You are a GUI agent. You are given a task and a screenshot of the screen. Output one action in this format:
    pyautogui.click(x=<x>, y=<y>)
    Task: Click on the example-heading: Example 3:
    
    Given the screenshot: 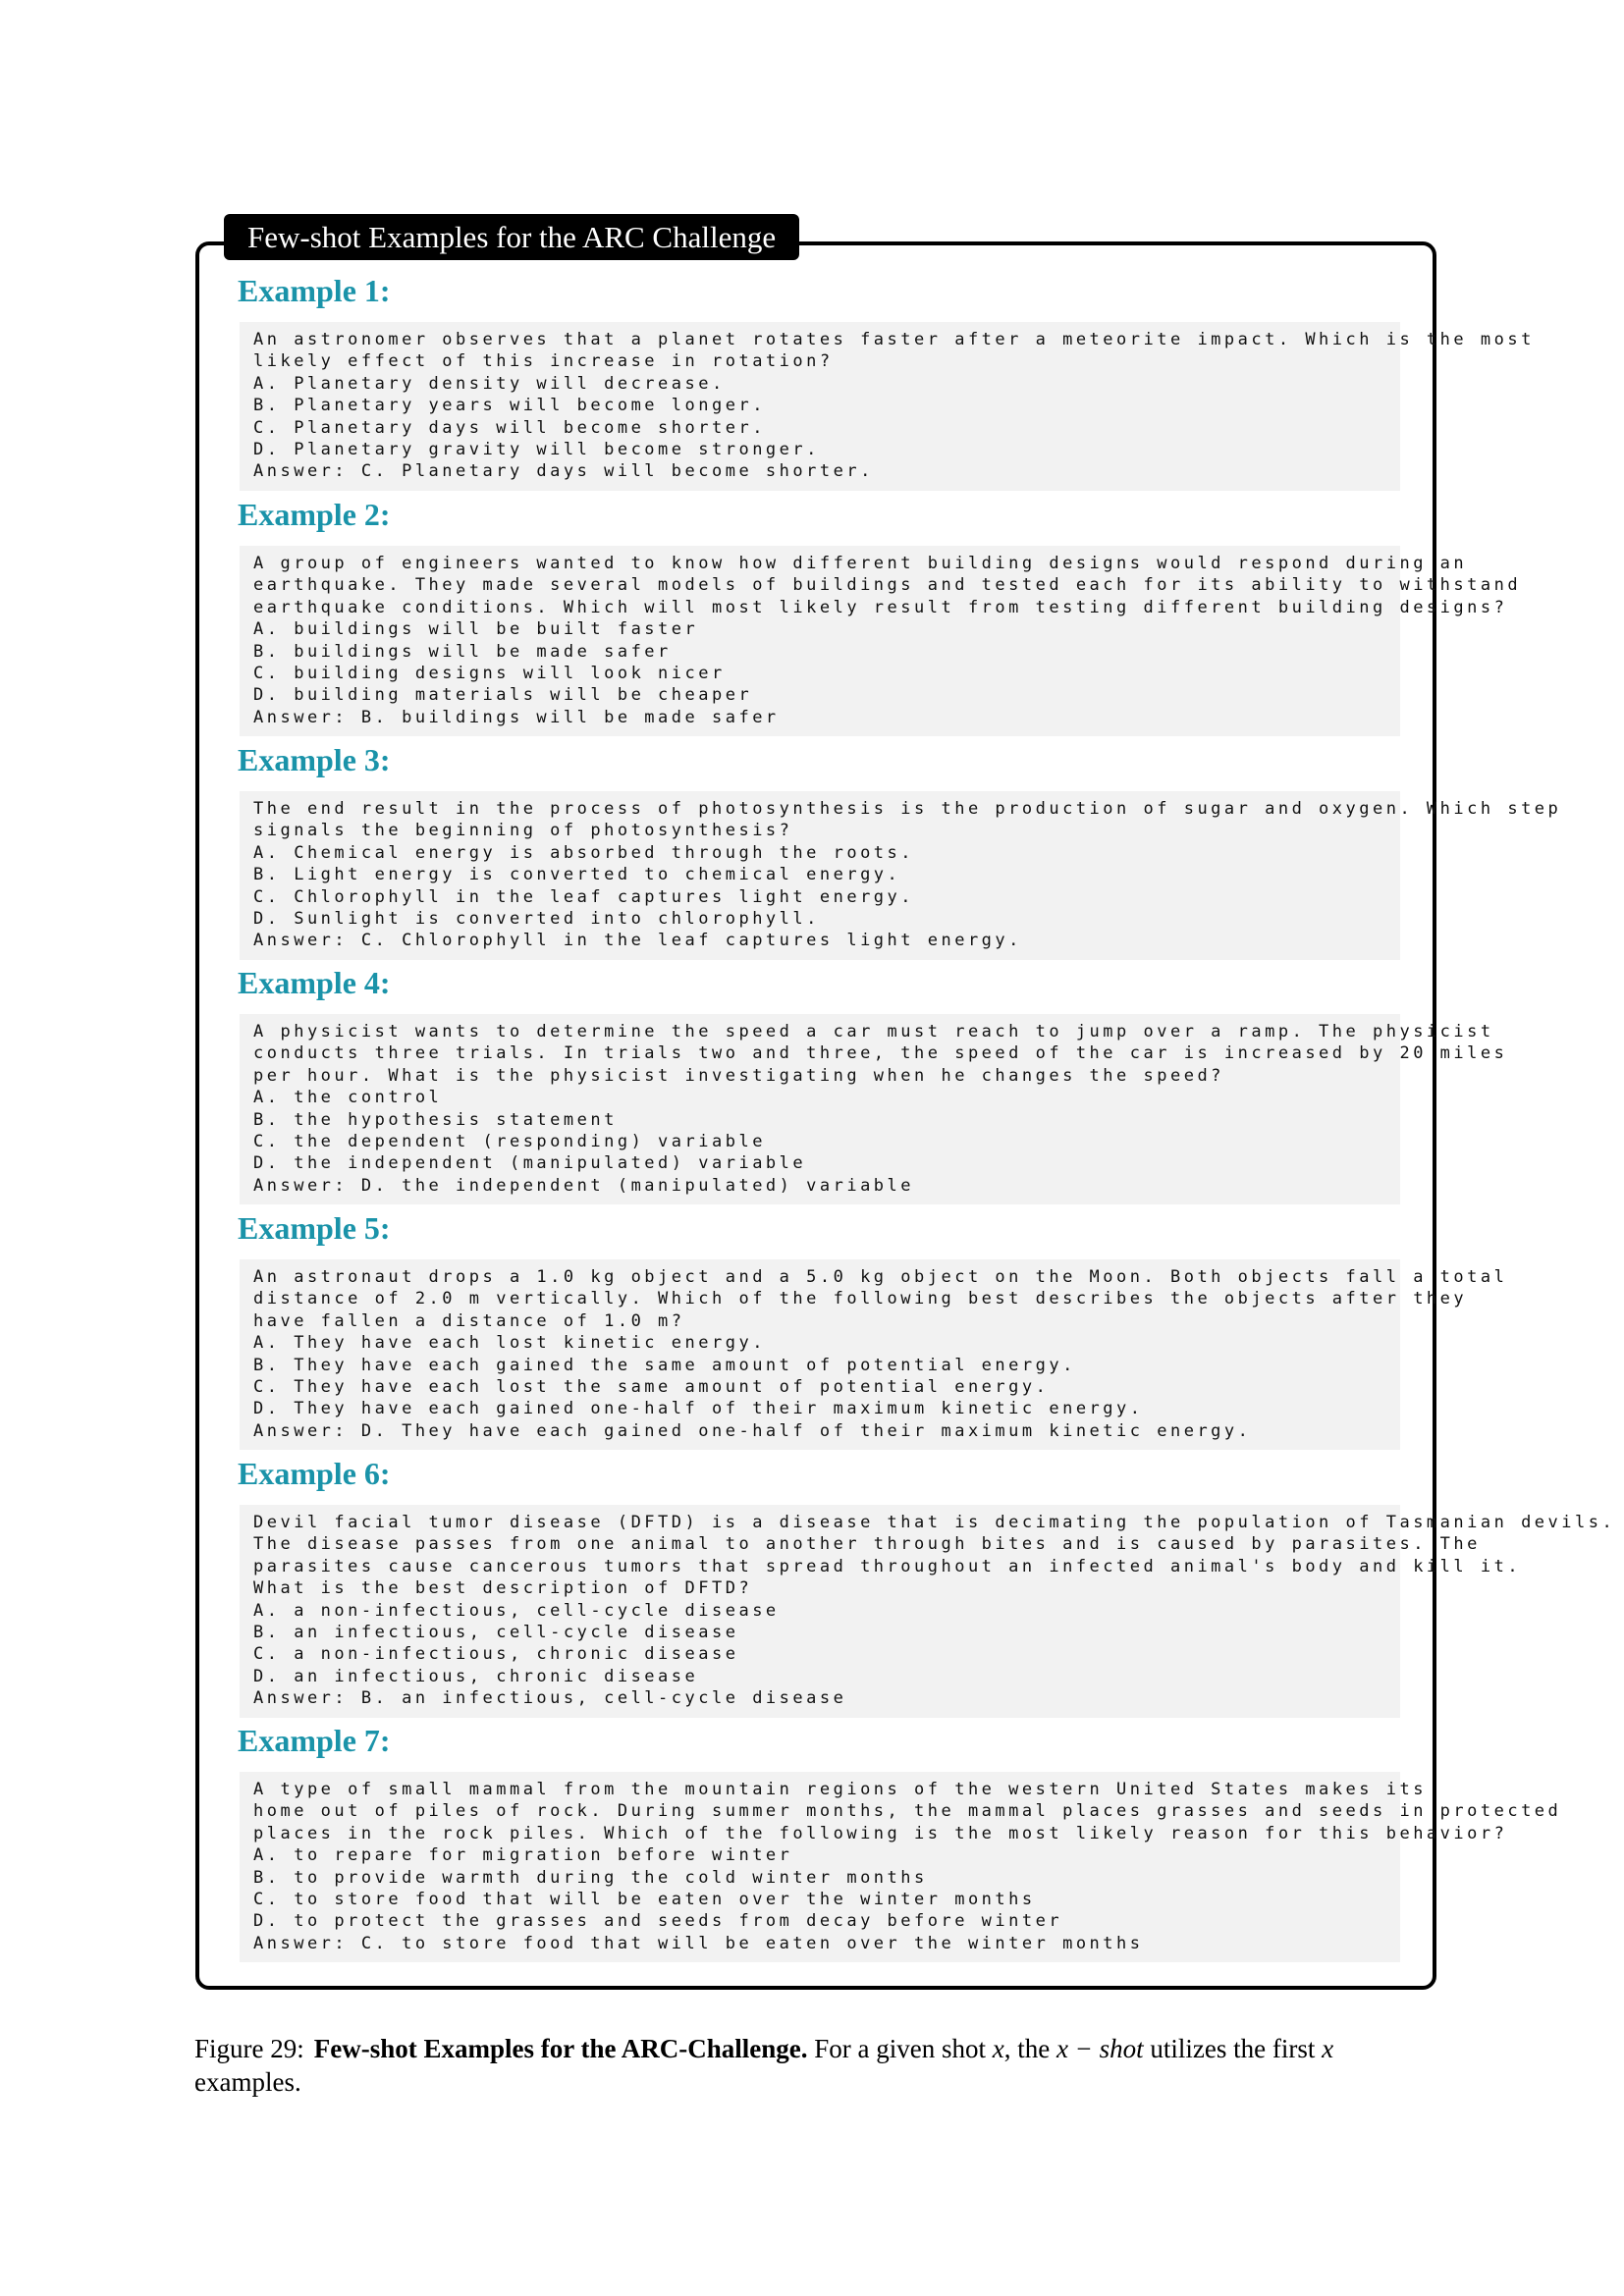 What is the action you would take?
    pyautogui.click(x=314, y=759)
    